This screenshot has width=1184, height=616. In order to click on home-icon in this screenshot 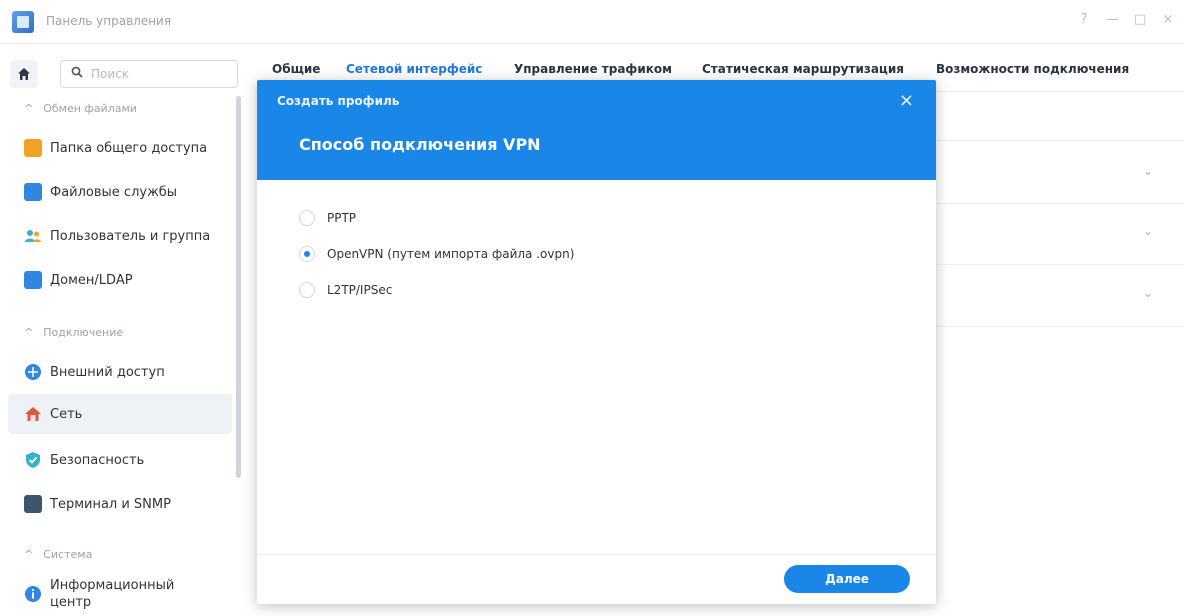, I will do `click(24, 74)`.